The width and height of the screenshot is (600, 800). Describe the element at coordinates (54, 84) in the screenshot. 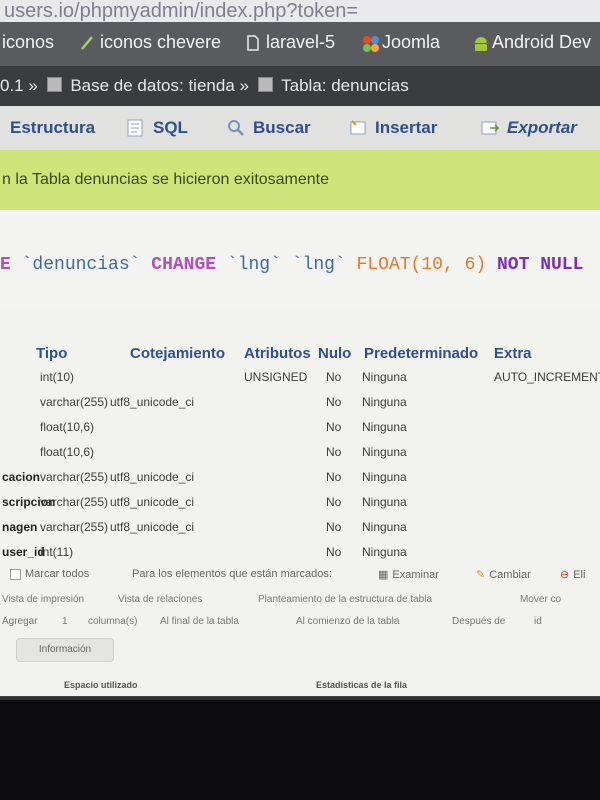

I see `database-icon` at that location.